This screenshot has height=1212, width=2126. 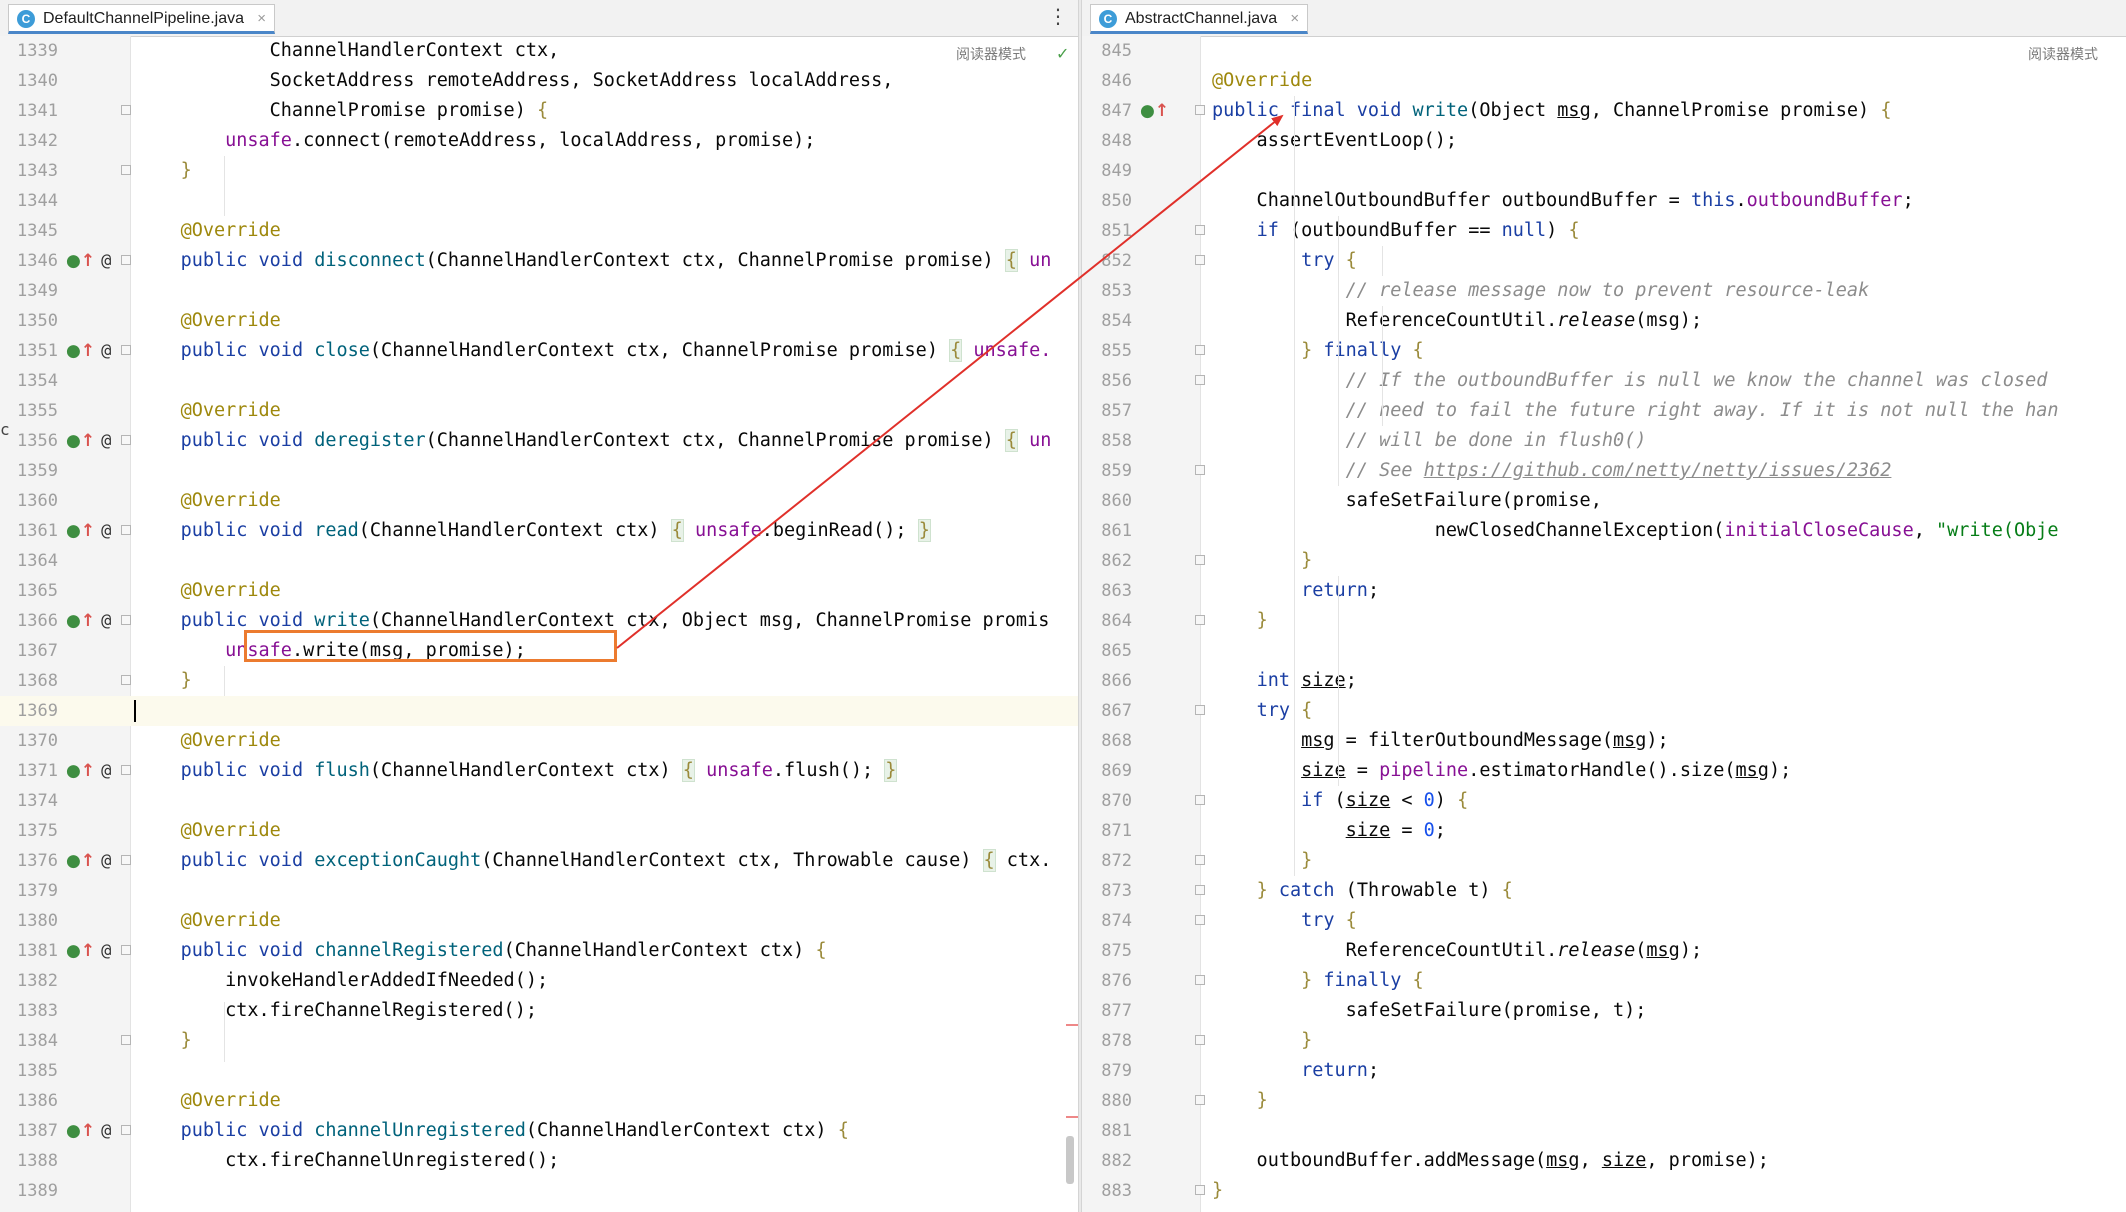 What do you see at coordinates (1107, 561) in the screenshot?
I see `line-number: 862` at bounding box center [1107, 561].